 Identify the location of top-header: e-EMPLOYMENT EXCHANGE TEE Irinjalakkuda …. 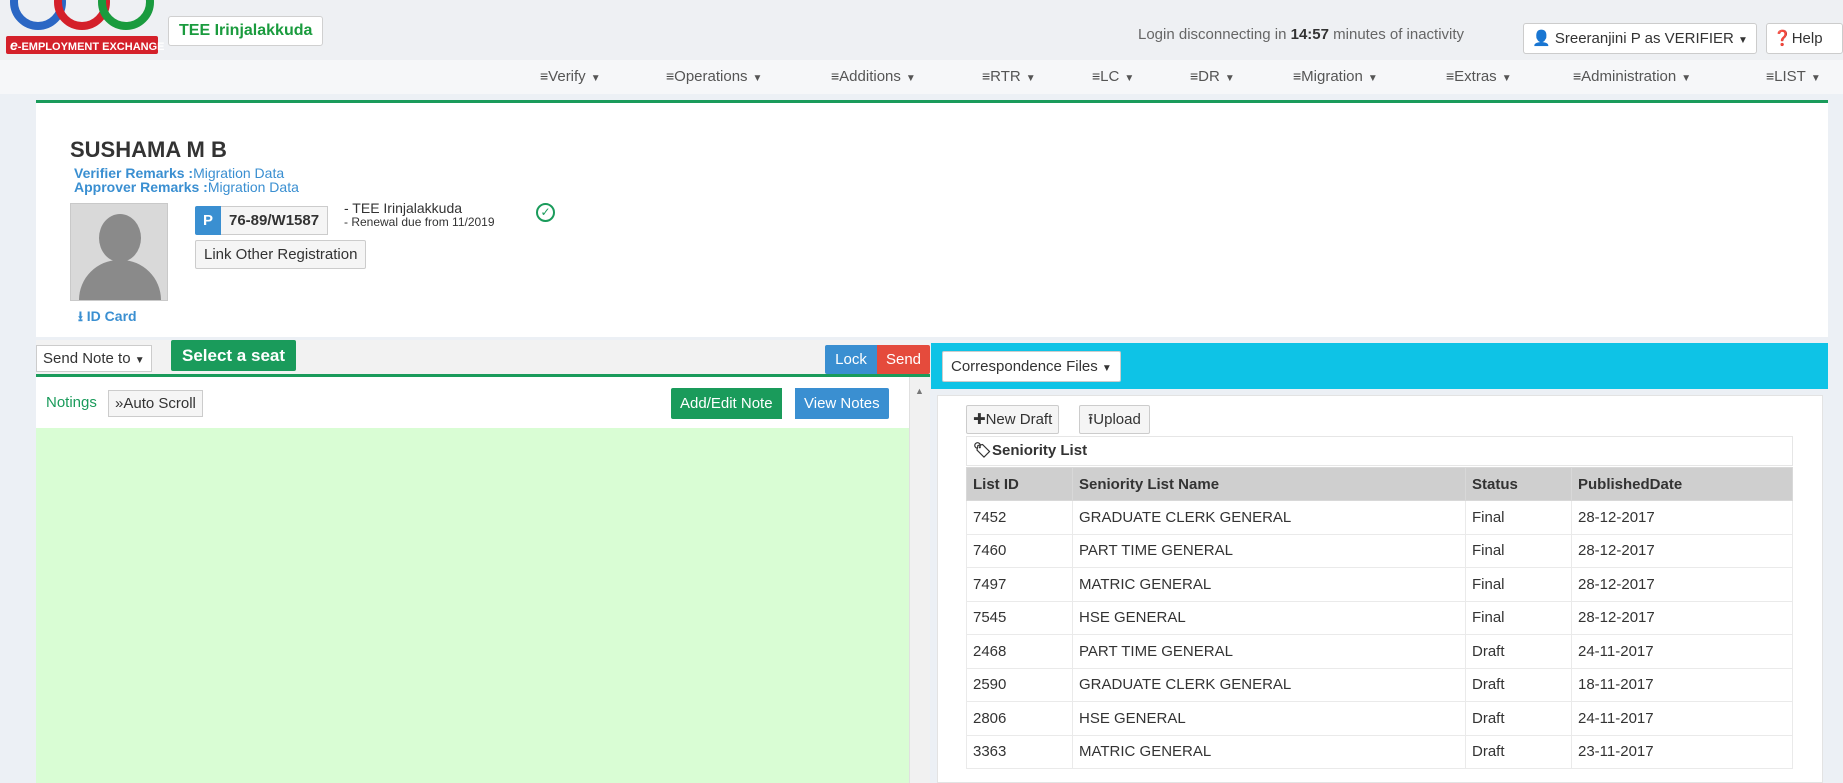
(921, 30).